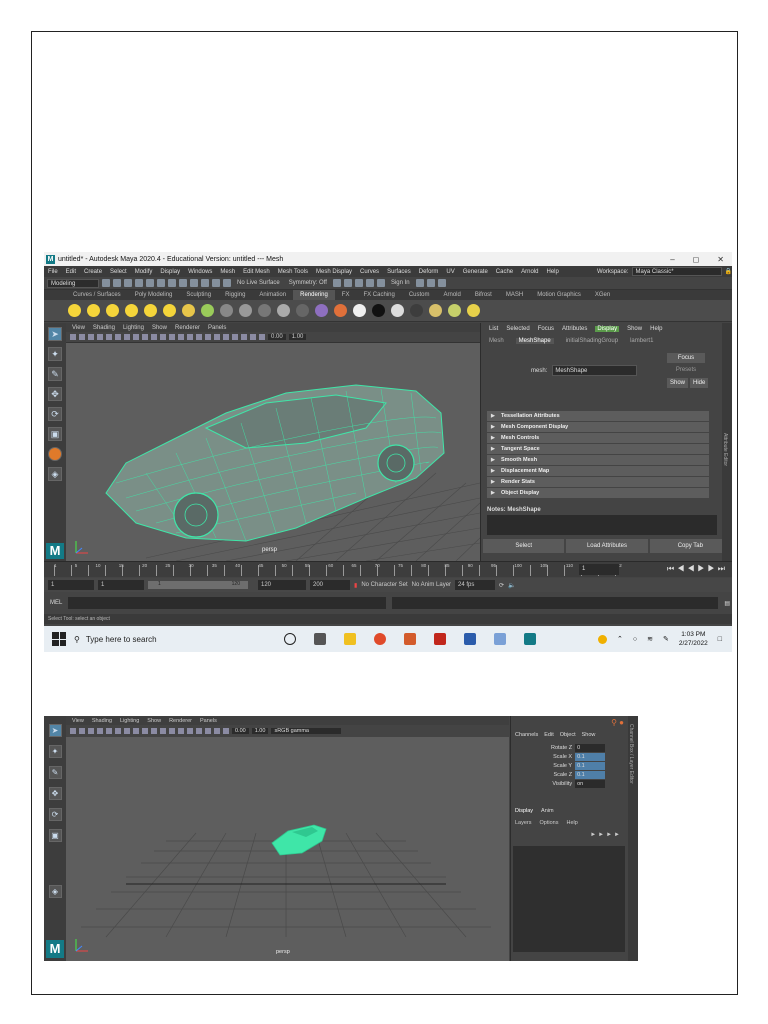 The height and width of the screenshot is (1024, 768). What do you see at coordinates (163, 731) in the screenshot?
I see `smooth-shade-icon` at bounding box center [163, 731].